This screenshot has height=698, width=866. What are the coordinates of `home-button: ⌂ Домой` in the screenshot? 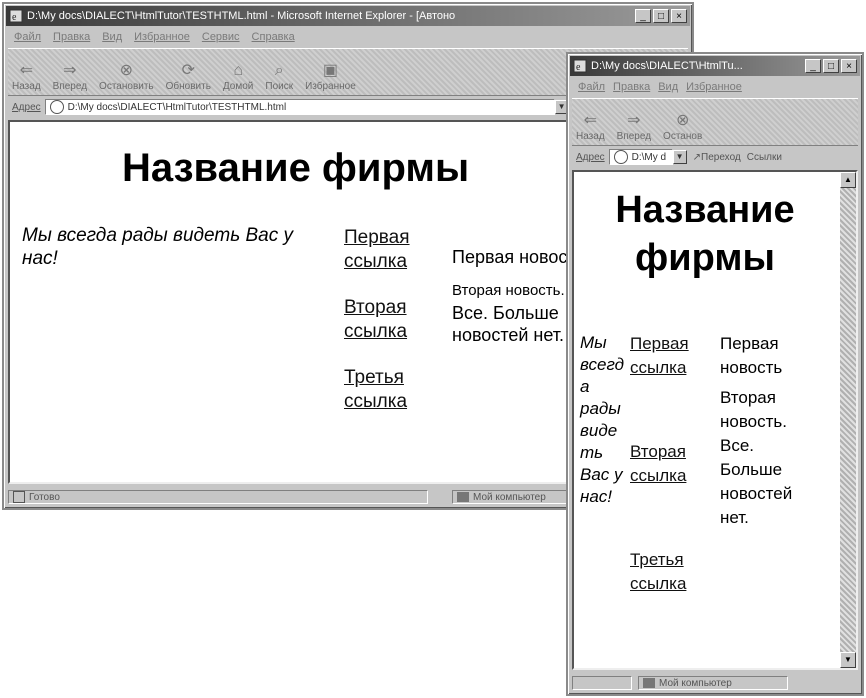 It's located at (238, 76).